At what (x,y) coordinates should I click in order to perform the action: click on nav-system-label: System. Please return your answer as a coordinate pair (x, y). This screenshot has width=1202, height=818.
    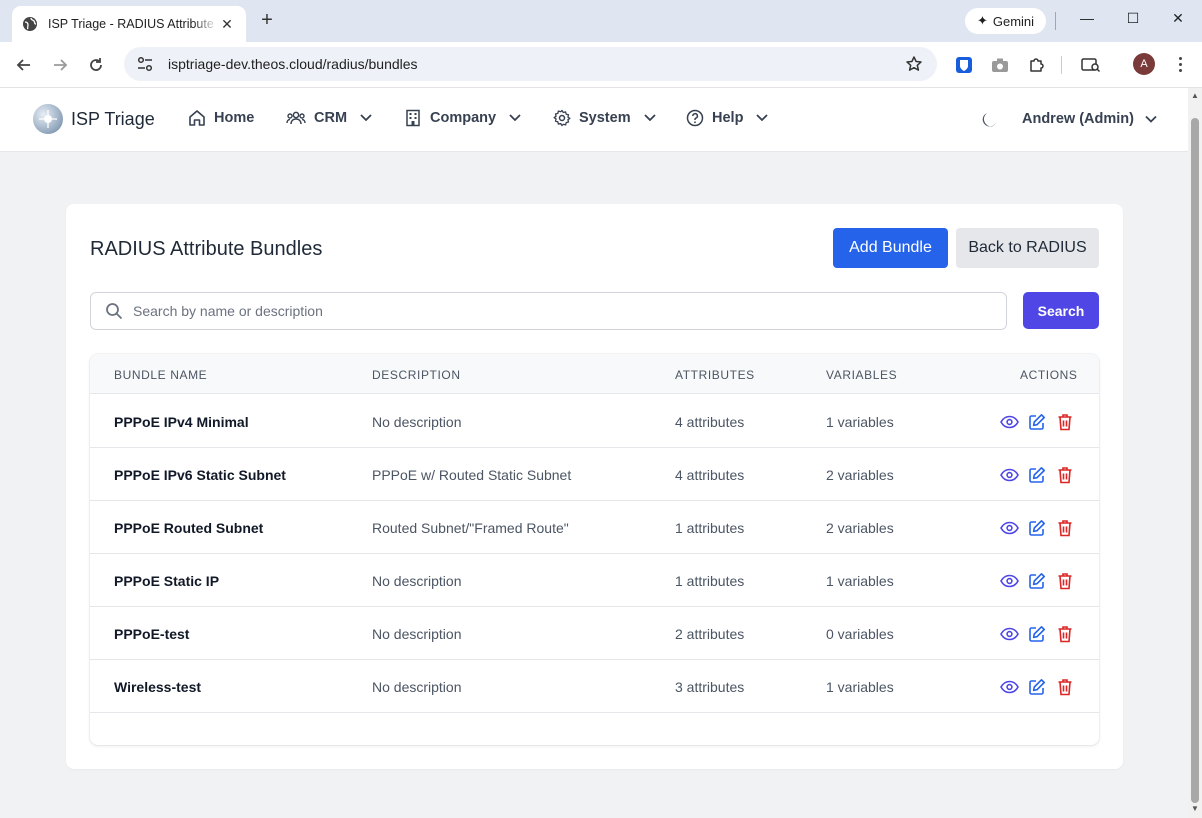
    Looking at the image, I should click on (605, 118).